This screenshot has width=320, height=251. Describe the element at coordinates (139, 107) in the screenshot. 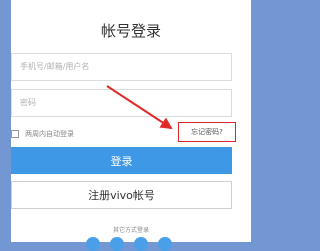

I see `annotation-arrow-icon` at that location.